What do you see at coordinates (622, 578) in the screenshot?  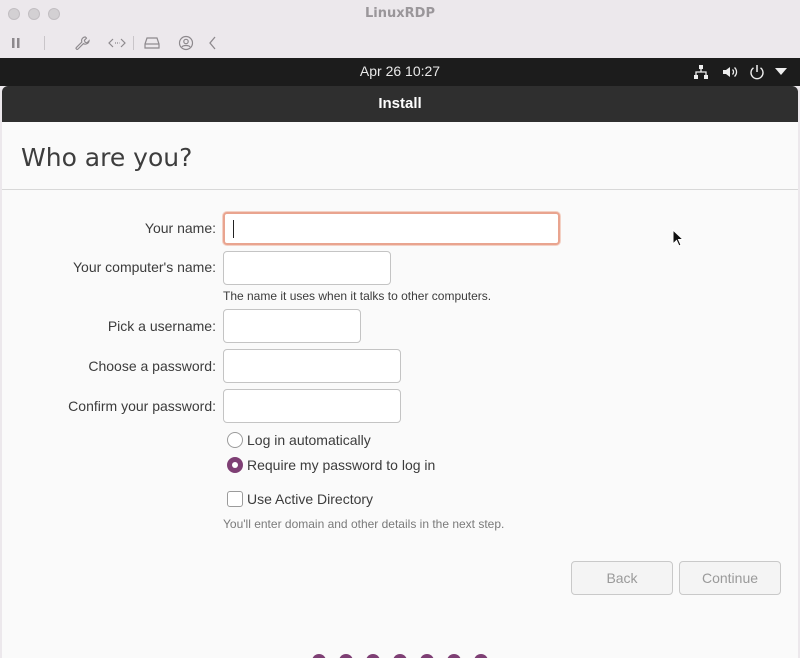 I see `back-button: Back` at bounding box center [622, 578].